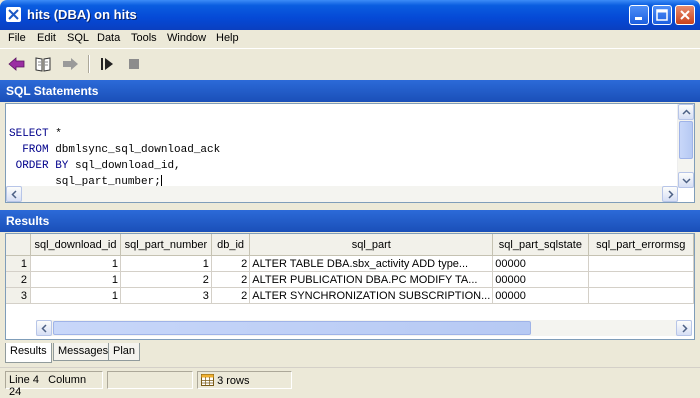 The height and width of the screenshot is (398, 700). I want to click on sql-keyword: ORDER BY, so click(39, 166).